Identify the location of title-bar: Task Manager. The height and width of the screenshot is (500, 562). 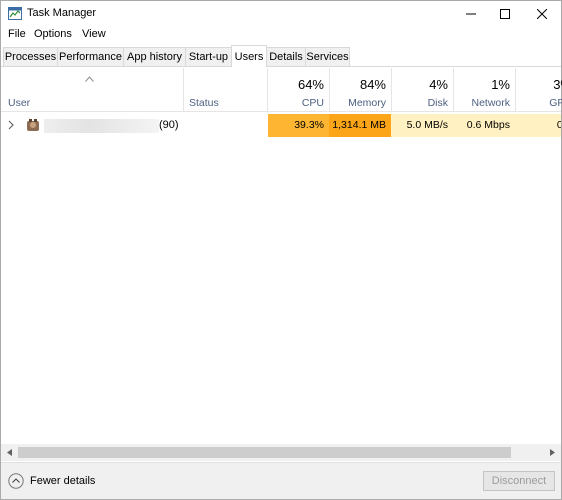
(281, 13).